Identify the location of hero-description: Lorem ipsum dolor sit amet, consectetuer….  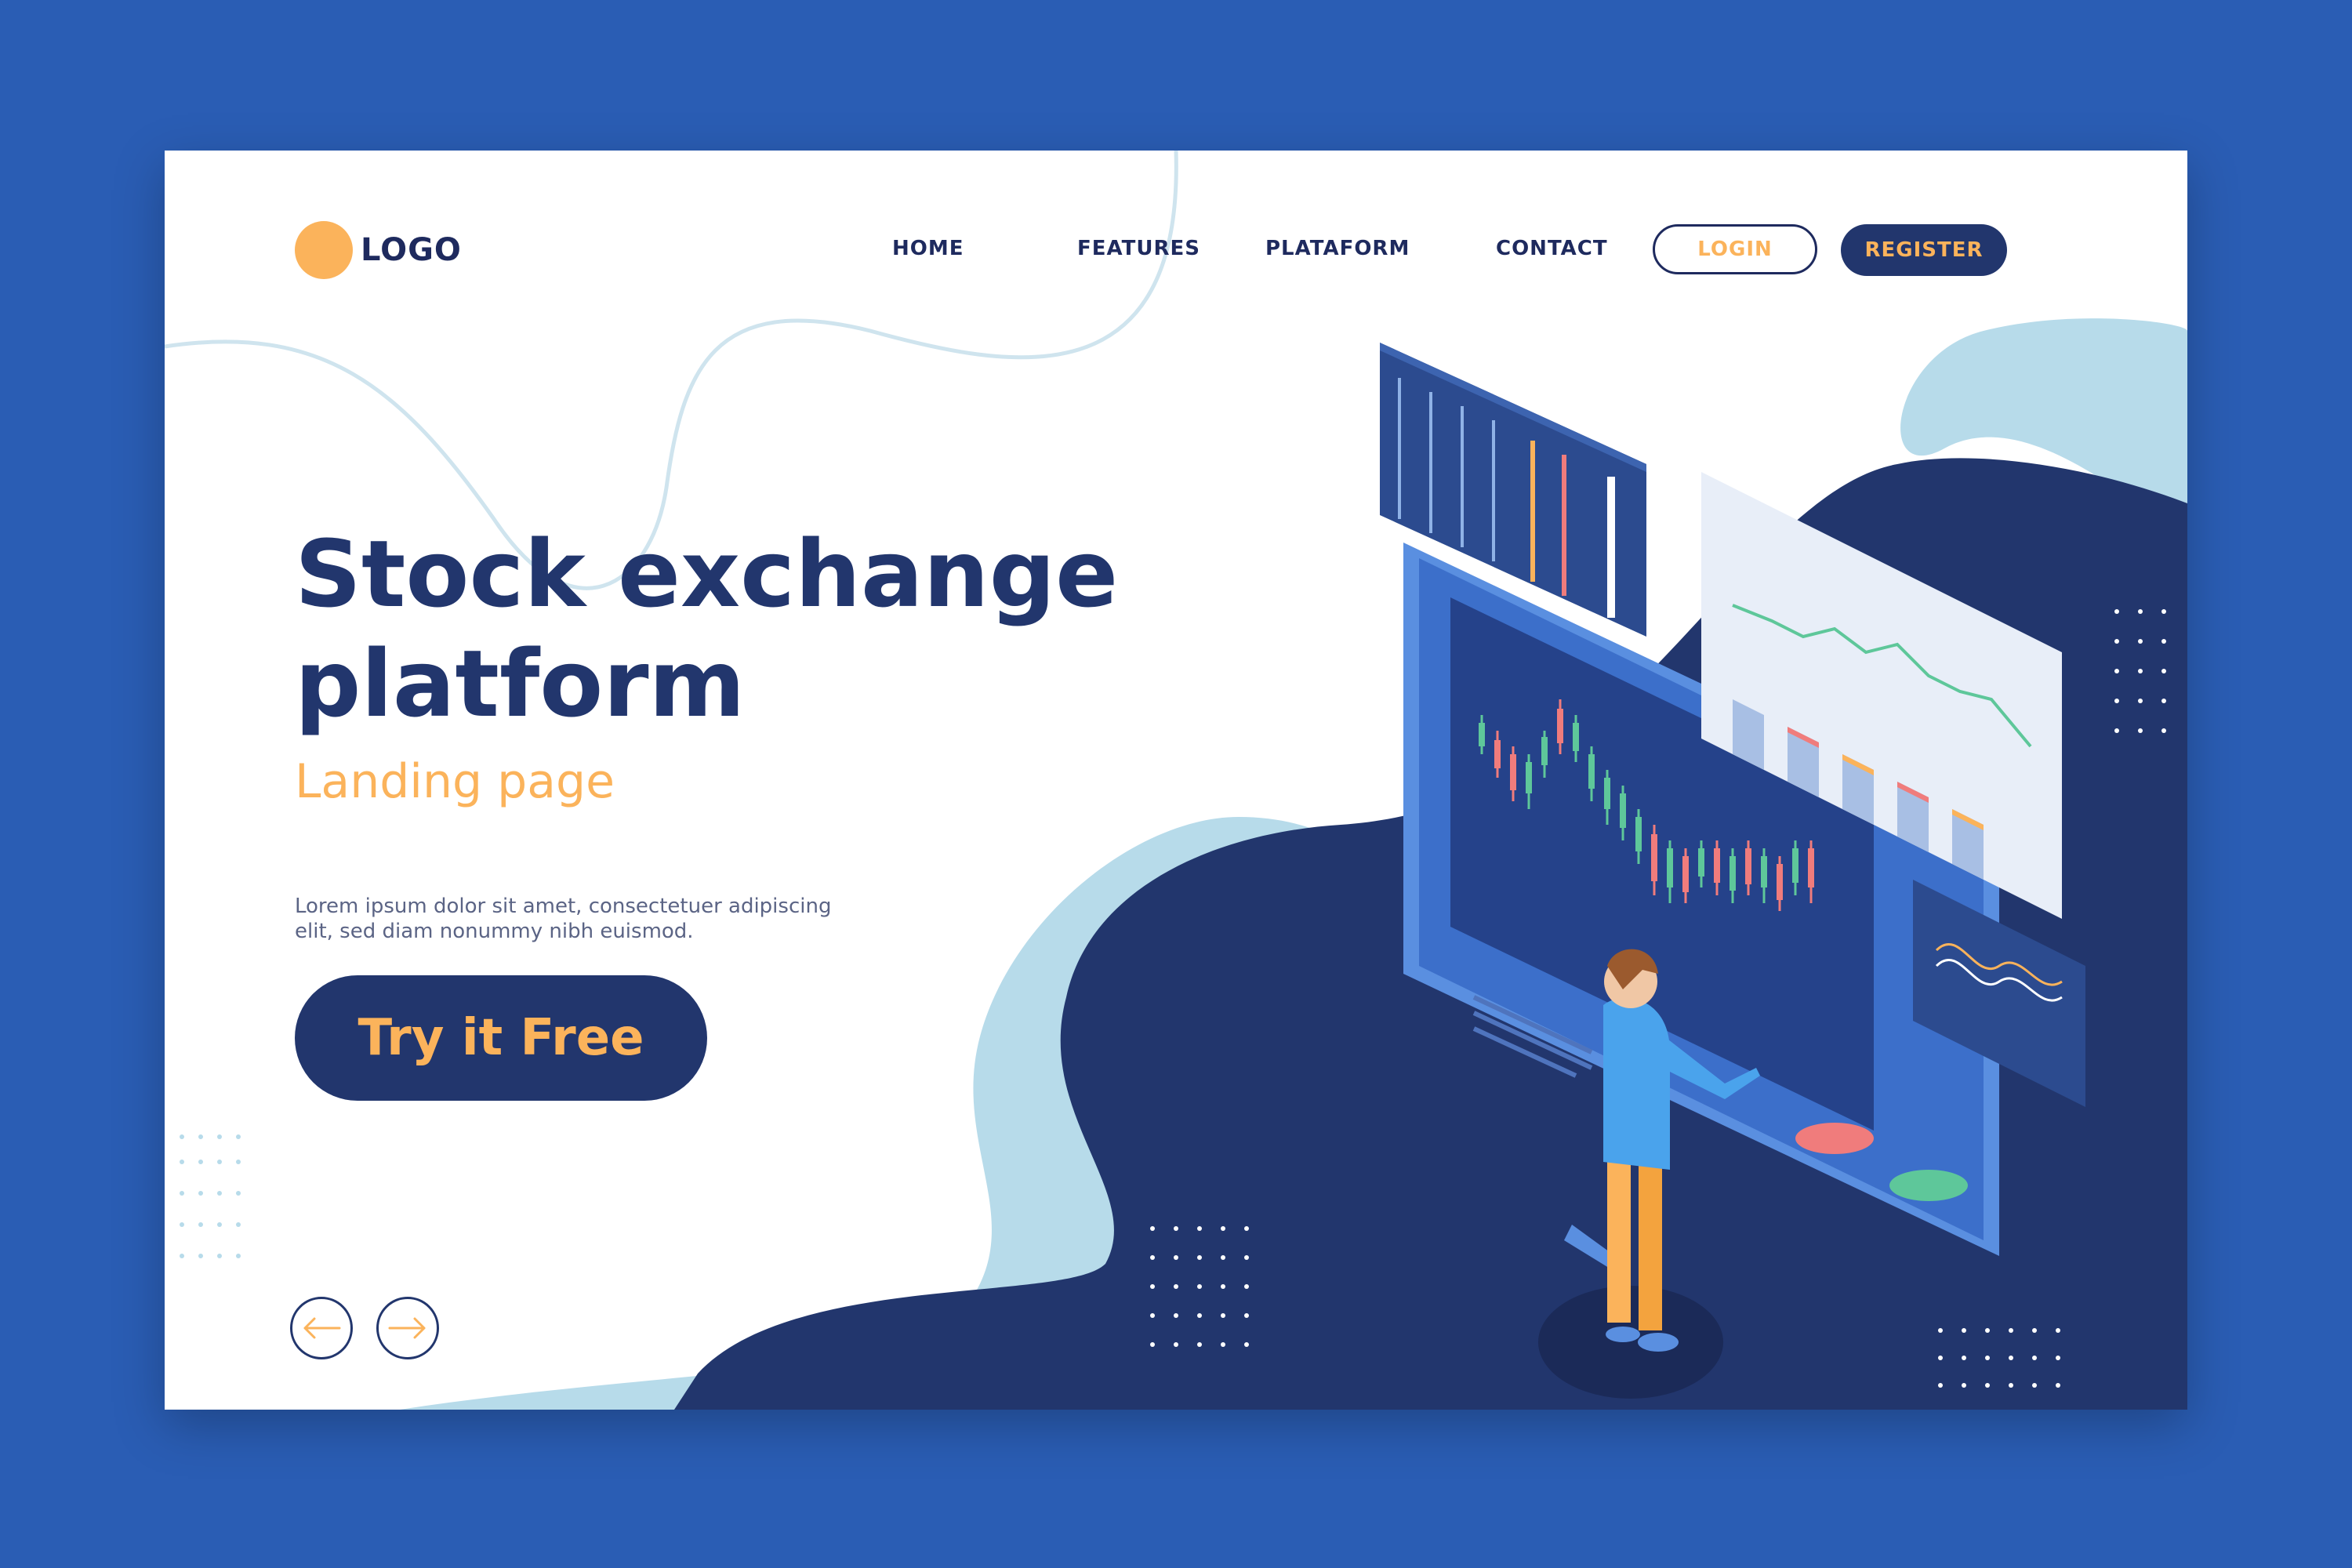
(563, 919).